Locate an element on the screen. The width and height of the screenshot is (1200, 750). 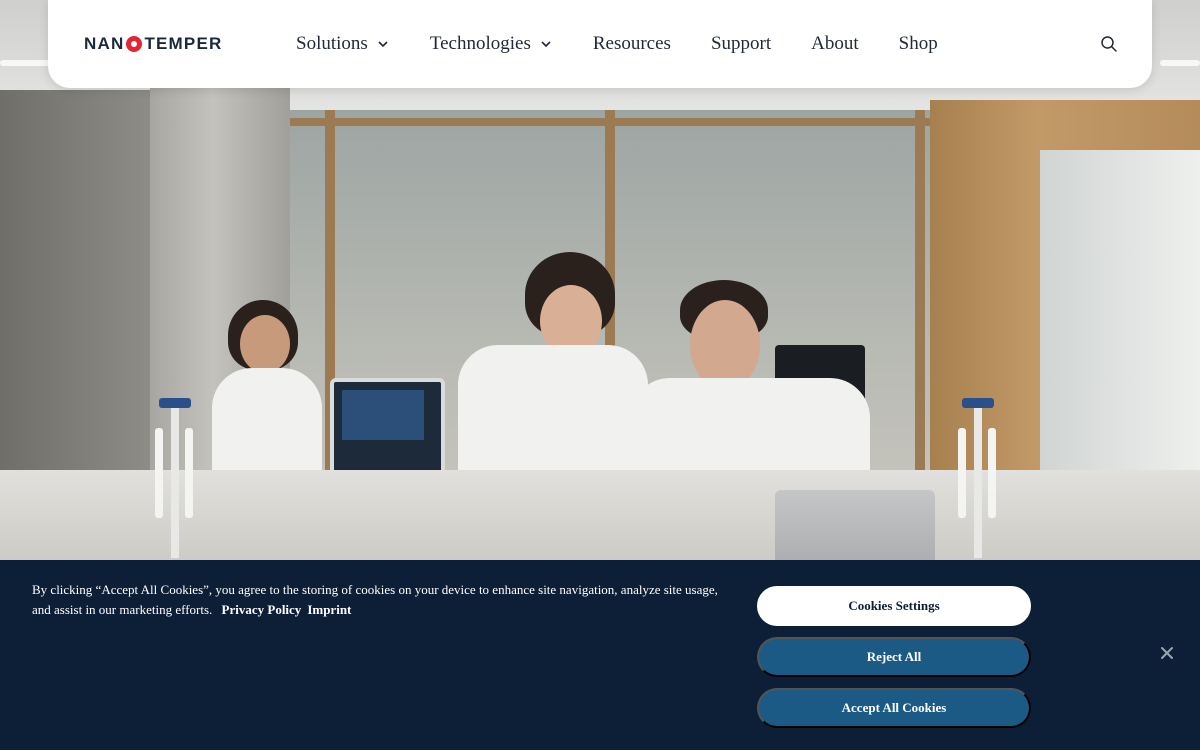
nav-item-technologies: Technologies is located at coordinates (491, 44).